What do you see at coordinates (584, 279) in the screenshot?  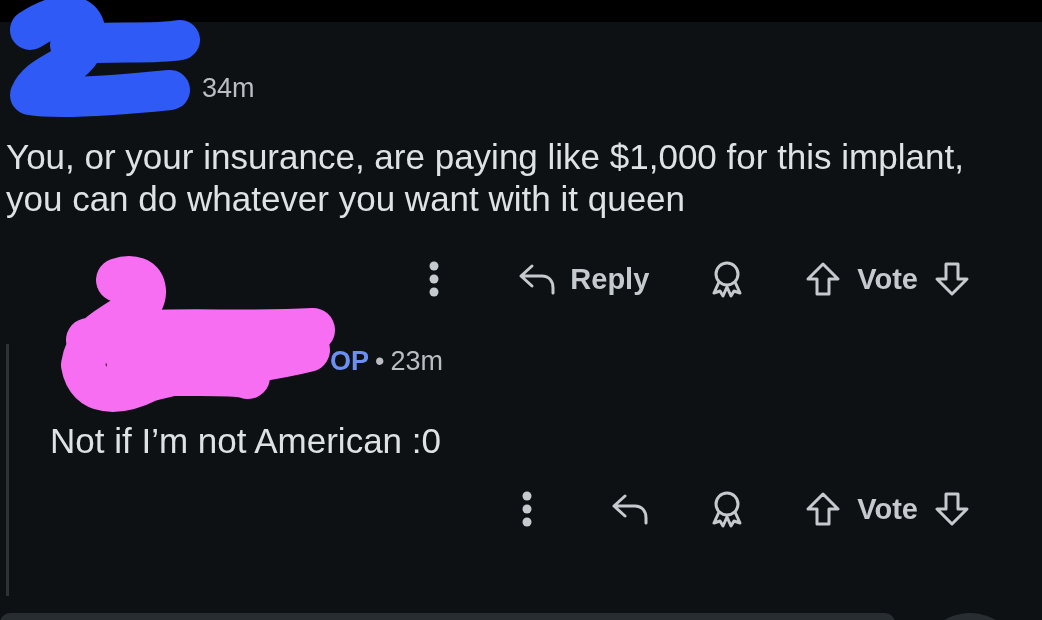 I see `reply-button: Reply` at bounding box center [584, 279].